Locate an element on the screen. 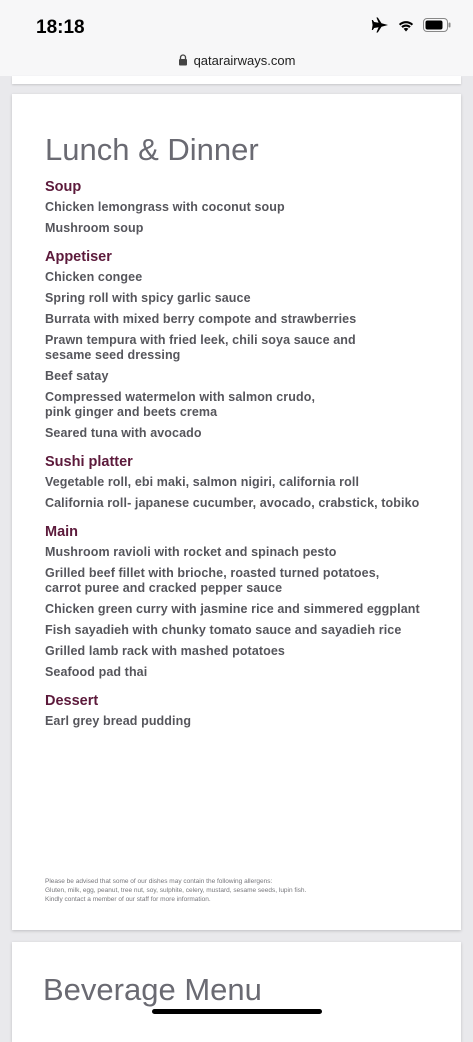 This screenshot has width=473, height=1042. section-title: Appetiser is located at coordinates (78, 257).